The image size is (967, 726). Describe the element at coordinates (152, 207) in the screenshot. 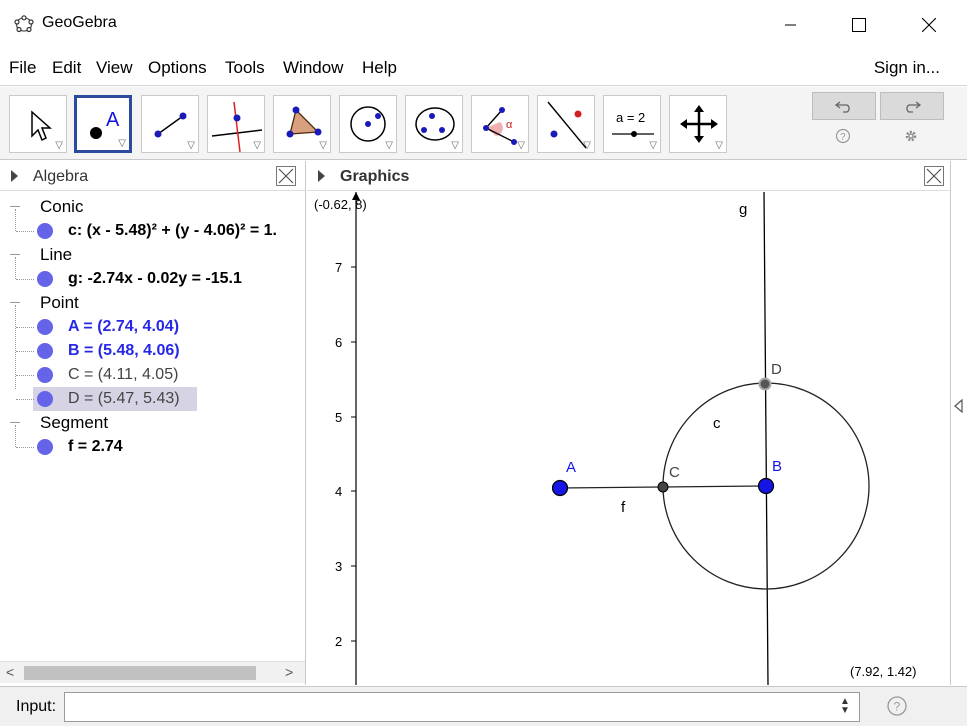

I see `group-conic: Conic` at that location.